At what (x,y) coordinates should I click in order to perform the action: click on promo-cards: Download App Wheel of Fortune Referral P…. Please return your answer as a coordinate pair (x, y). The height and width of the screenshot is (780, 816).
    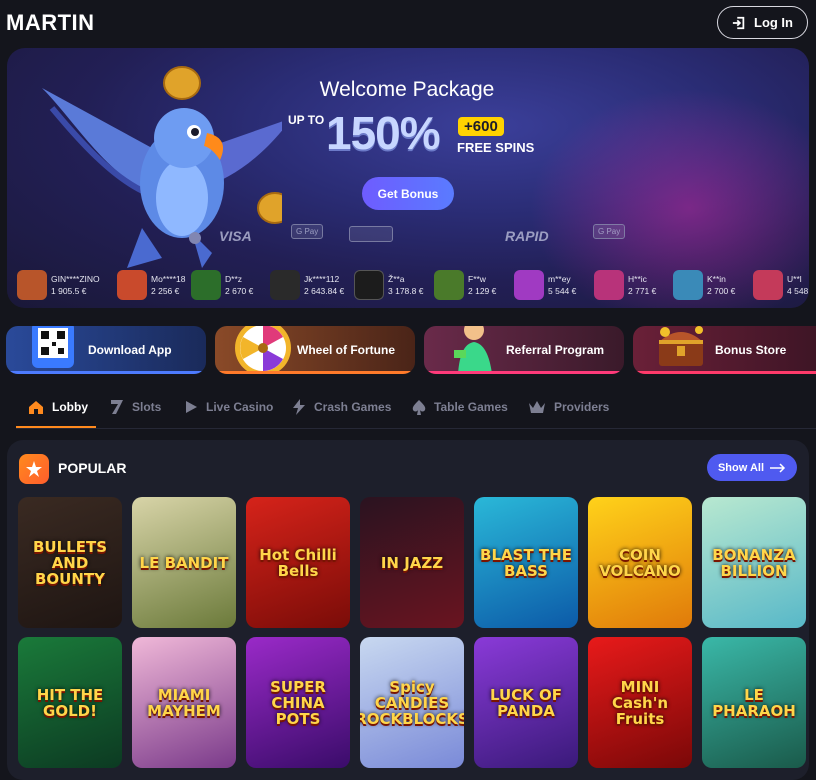
    Looking at the image, I should click on (411, 350).